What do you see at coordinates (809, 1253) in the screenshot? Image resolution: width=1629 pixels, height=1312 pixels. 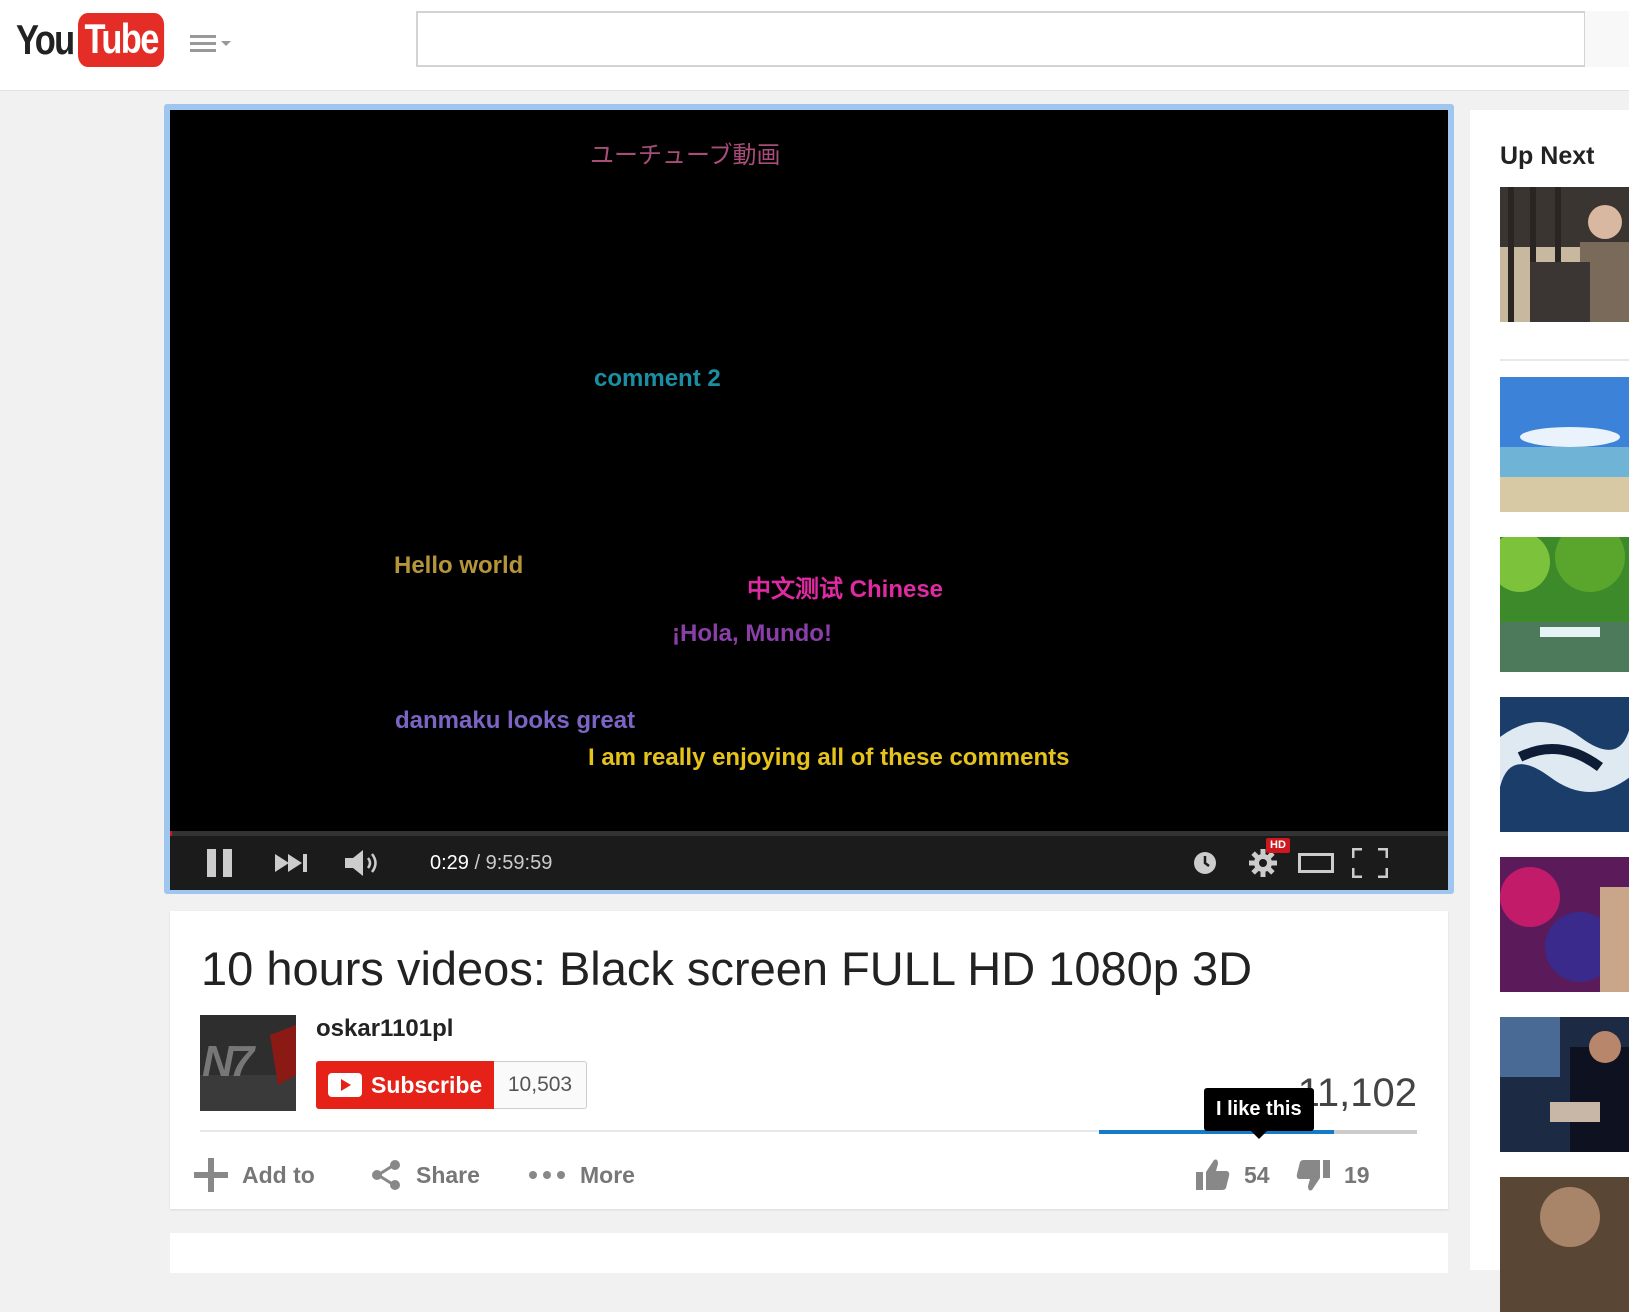 I see `comments-card` at bounding box center [809, 1253].